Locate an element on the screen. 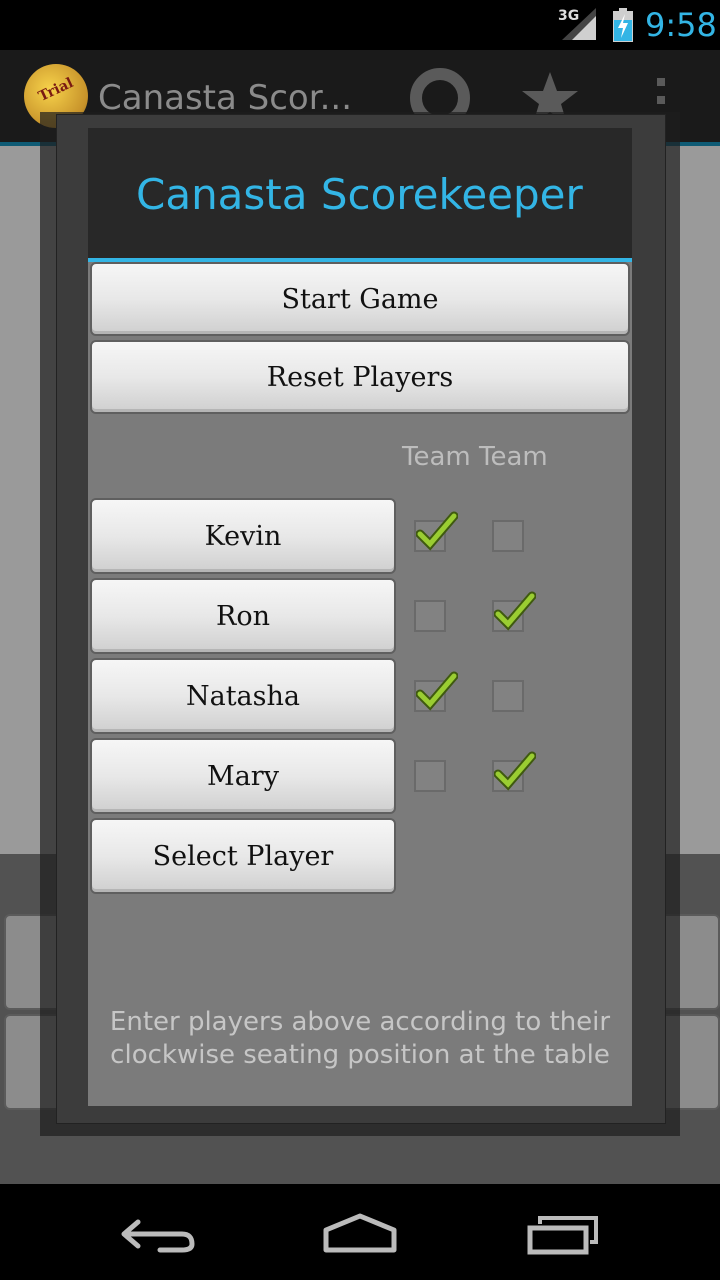 This screenshot has width=720, height=1280. logo-text: Trial is located at coordinates (56, 90).